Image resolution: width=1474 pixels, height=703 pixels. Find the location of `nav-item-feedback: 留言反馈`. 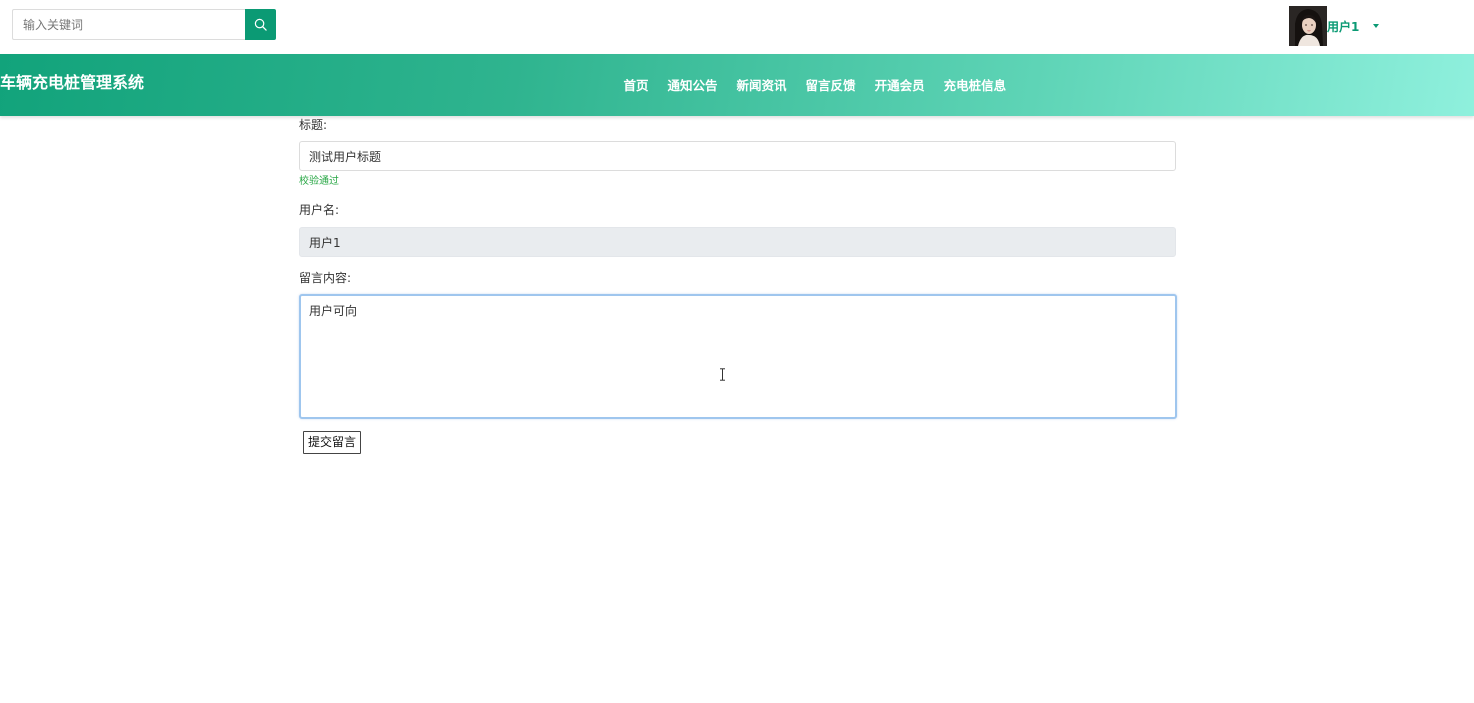

nav-item-feedback: 留言反馈 is located at coordinates (831, 84).